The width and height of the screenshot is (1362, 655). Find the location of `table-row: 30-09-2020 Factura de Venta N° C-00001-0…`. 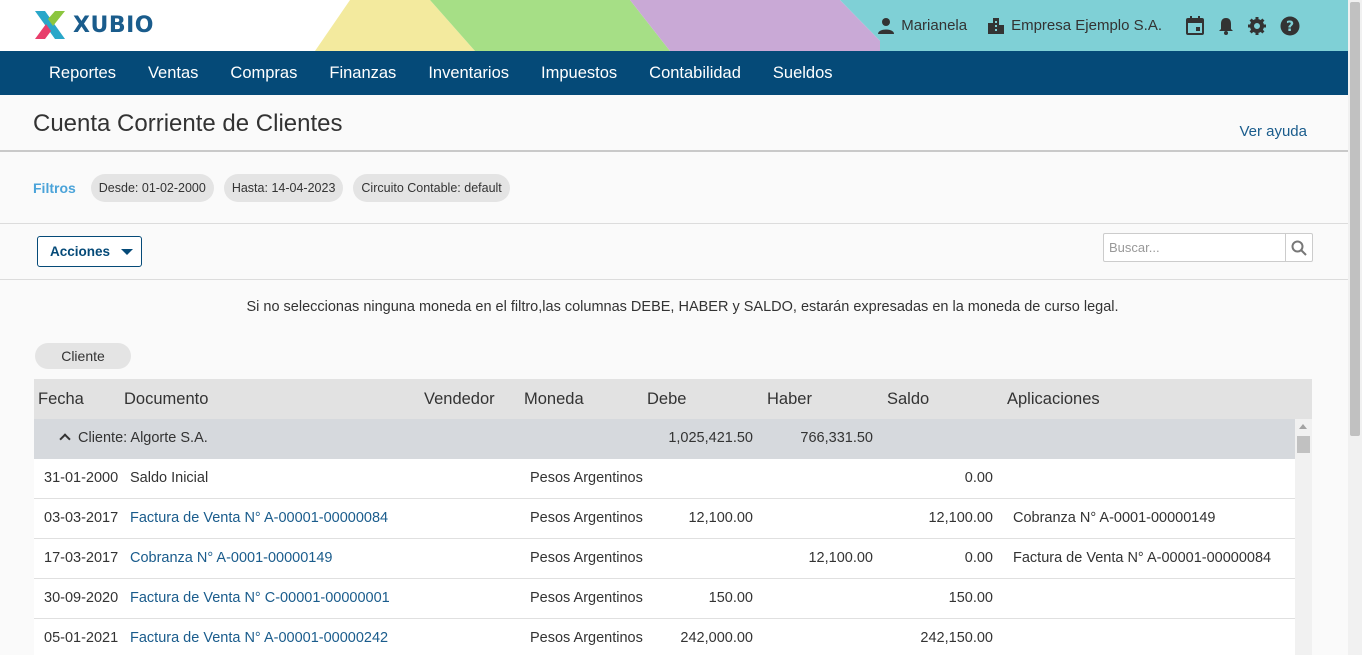

table-row: 30-09-2020 Factura de Venta N° C-00001-0… is located at coordinates (664, 599).